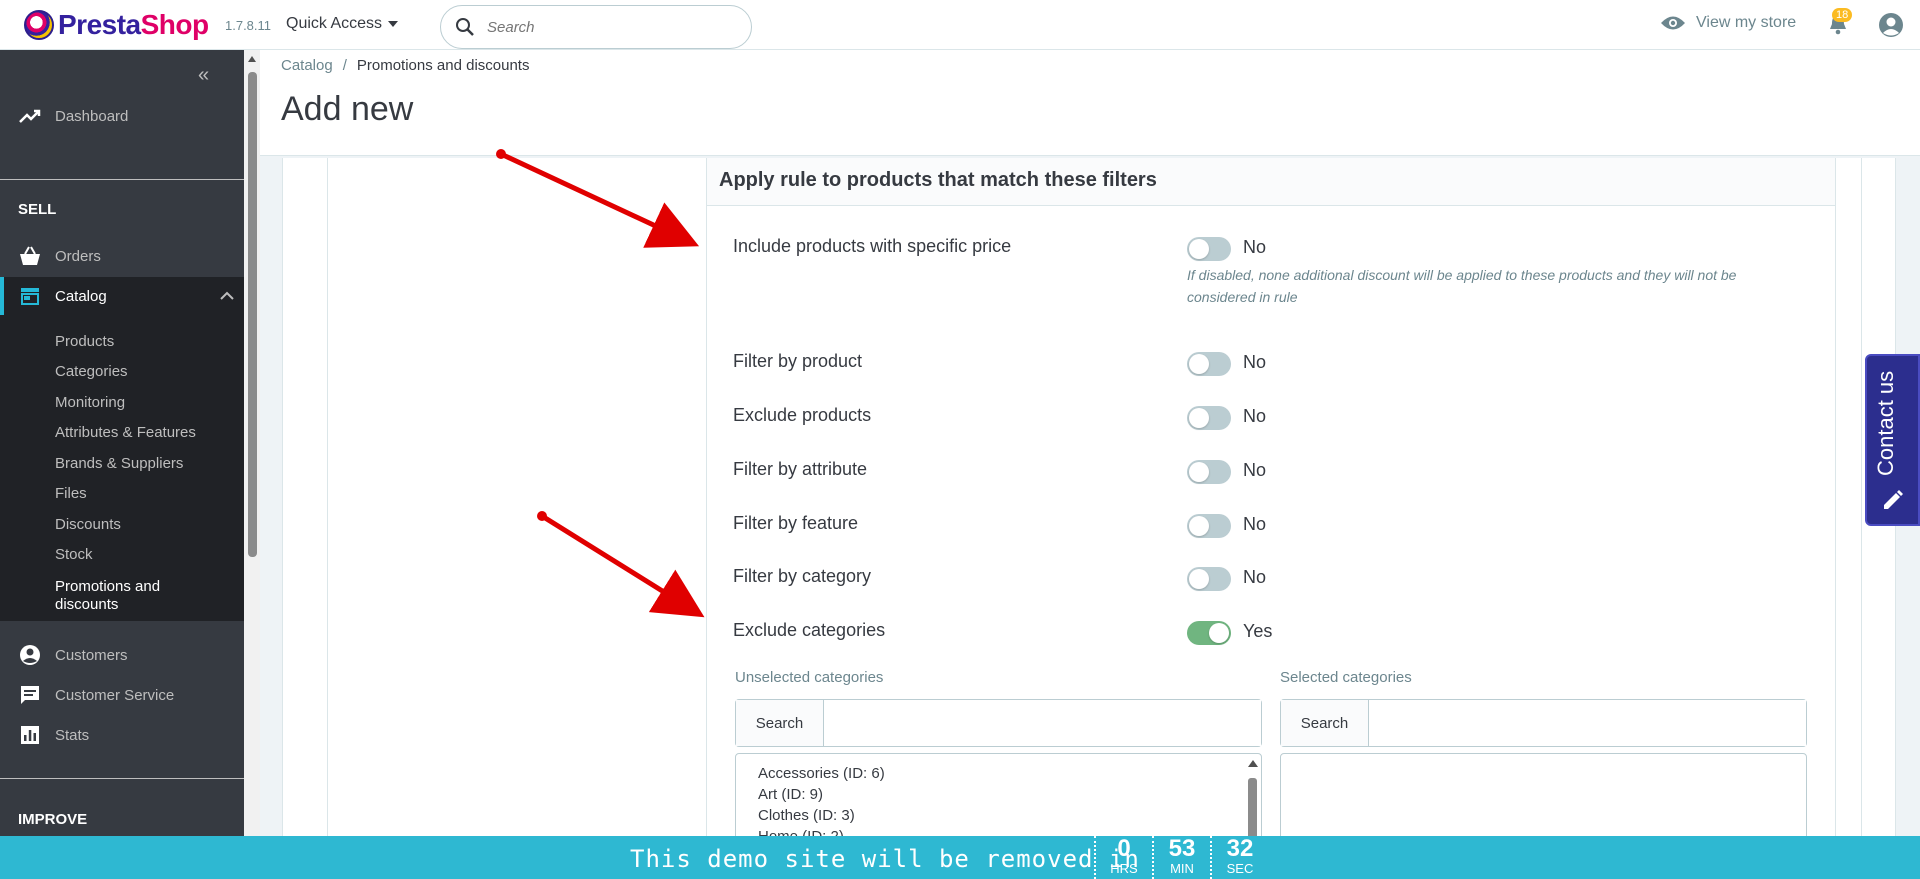 The image size is (1920, 879). I want to click on scrollbar-thumb, so click(252, 314).